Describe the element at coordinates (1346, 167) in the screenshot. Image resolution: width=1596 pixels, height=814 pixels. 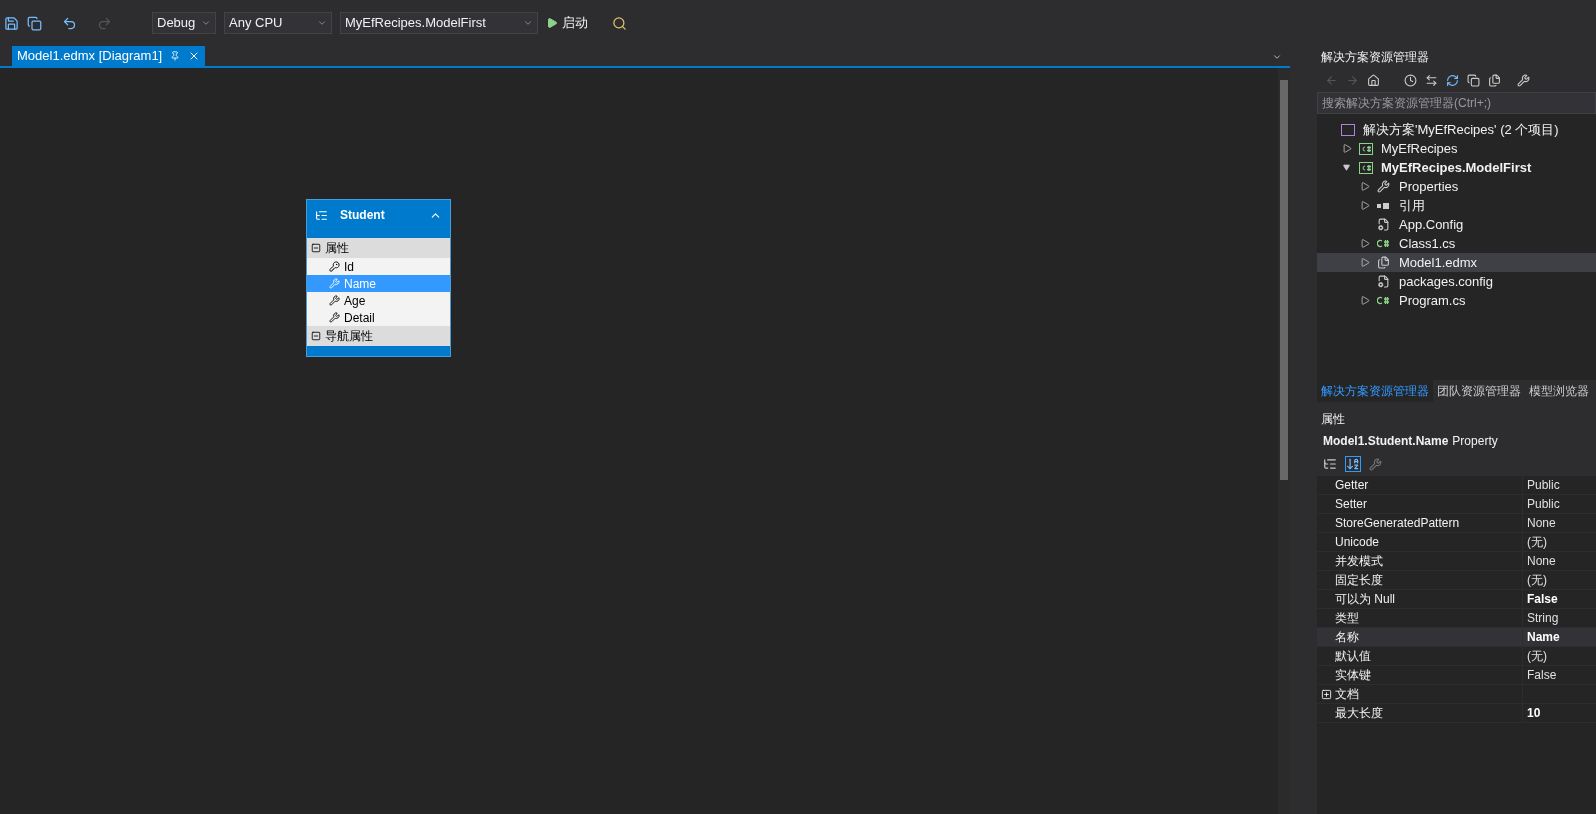
I see `expanded-arrow-icon` at that location.